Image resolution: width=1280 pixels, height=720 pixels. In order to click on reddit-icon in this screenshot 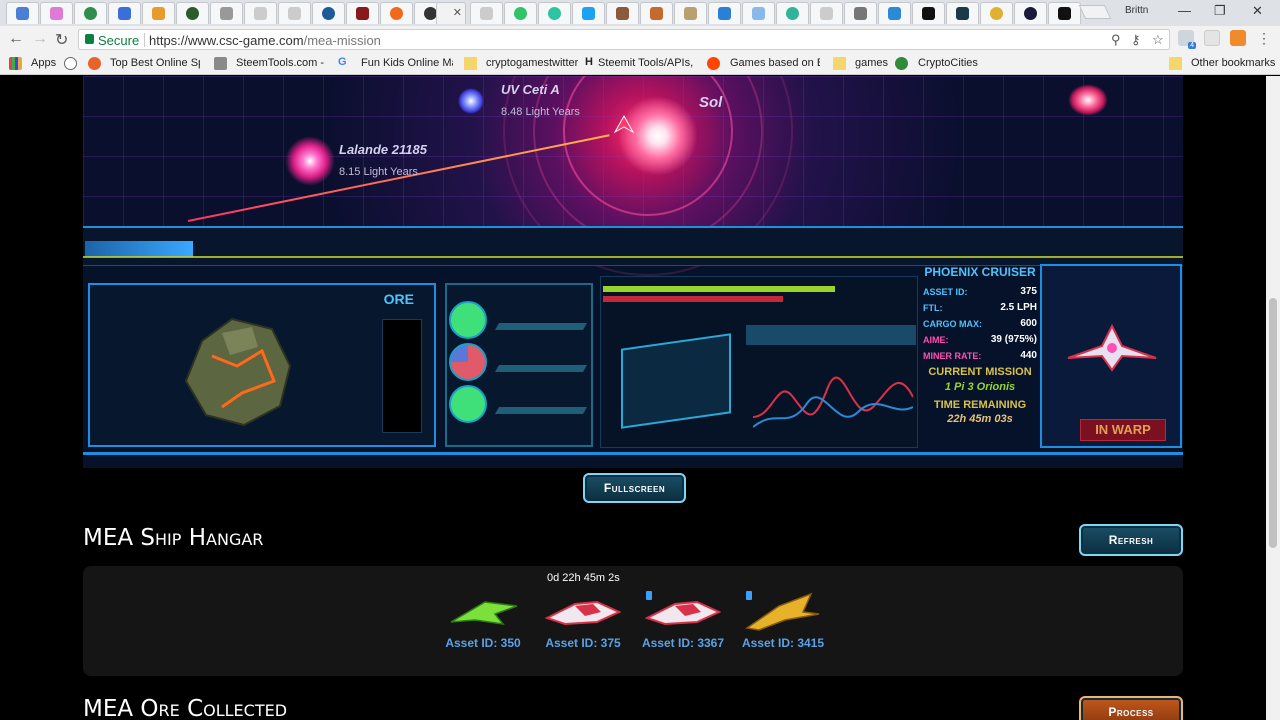, I will do `click(713, 63)`.